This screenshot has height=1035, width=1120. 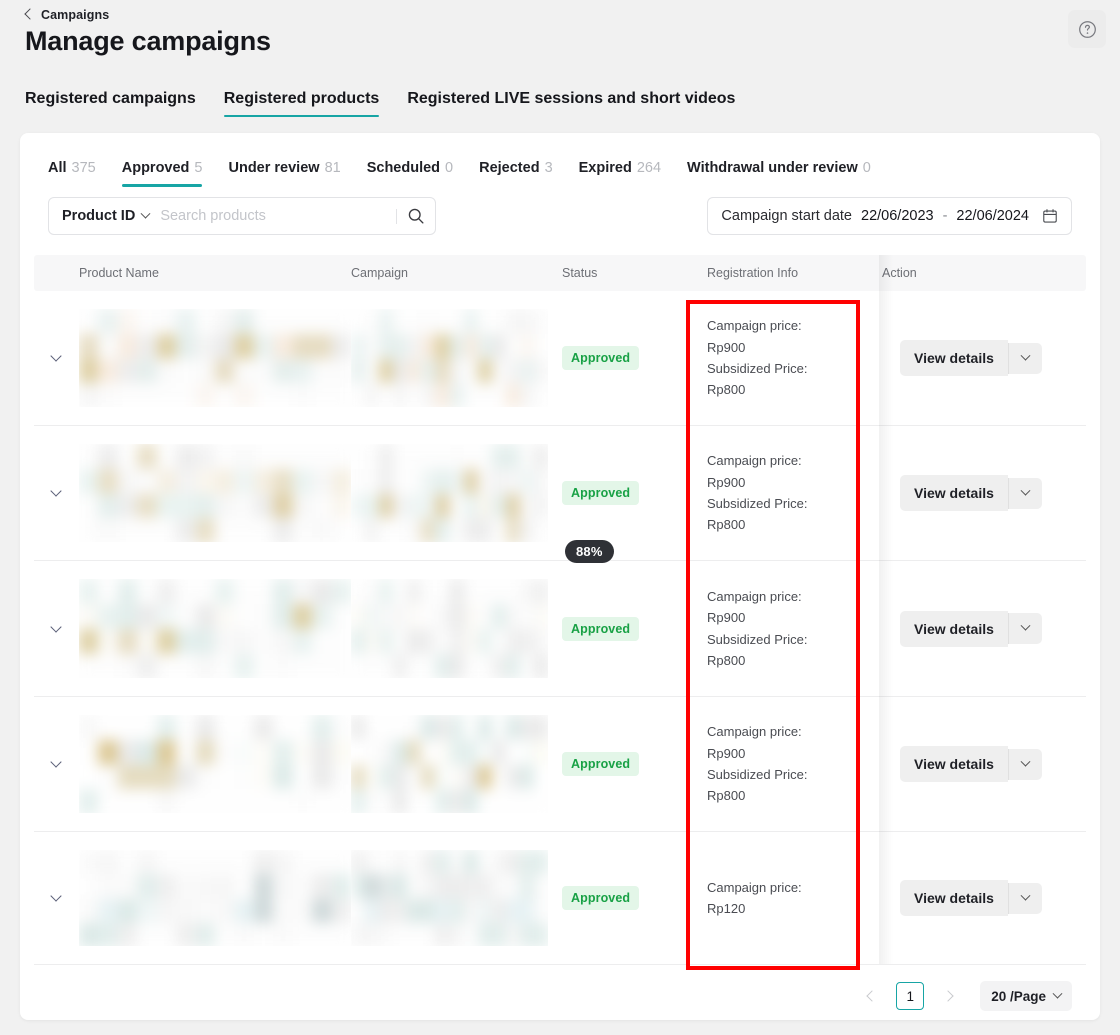 I want to click on status-tab-expired: Expired 264, so click(x=620, y=174).